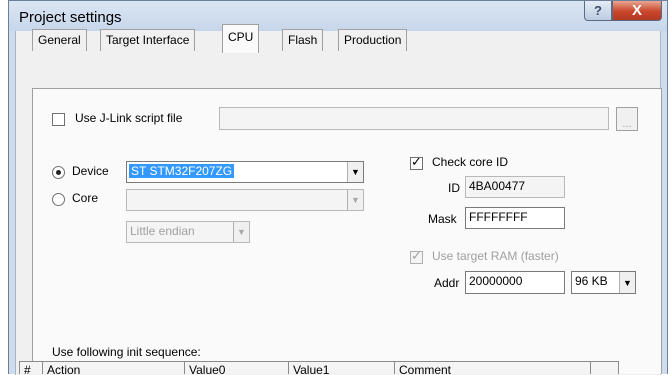 The height and width of the screenshot is (375, 670). What do you see at coordinates (495, 256) in the screenshot?
I see `use-target-ram-label: Use target RAM (faster)` at bounding box center [495, 256].